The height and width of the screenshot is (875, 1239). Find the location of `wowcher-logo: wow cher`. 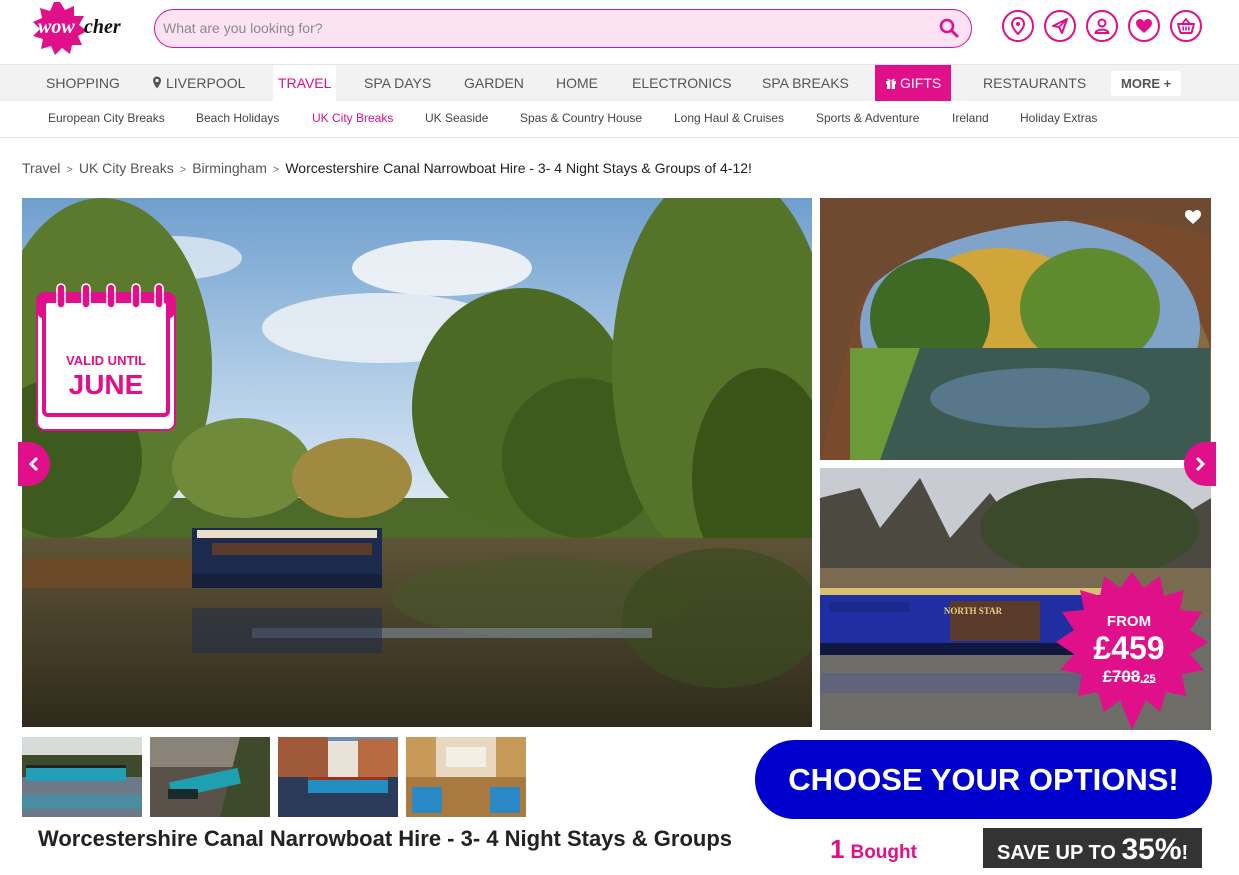

wowcher-logo: wow cher is located at coordinates (80, 28).